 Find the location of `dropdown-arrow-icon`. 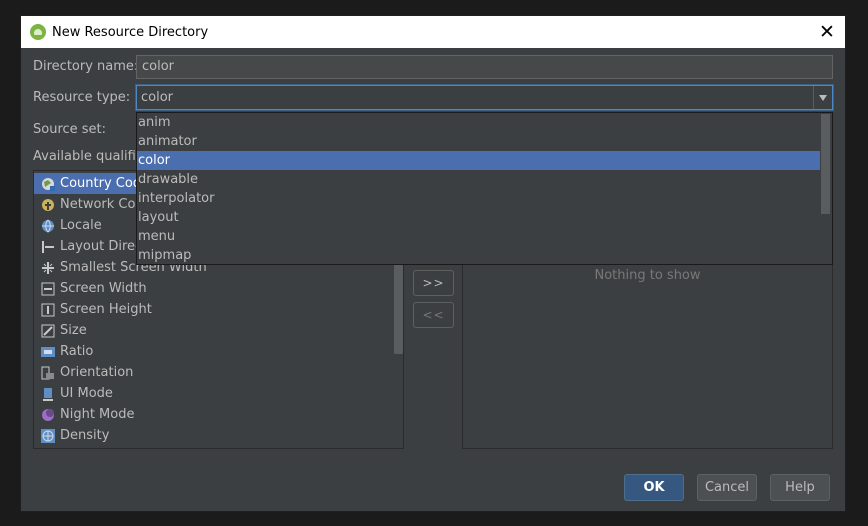

dropdown-arrow-icon is located at coordinates (822, 97).